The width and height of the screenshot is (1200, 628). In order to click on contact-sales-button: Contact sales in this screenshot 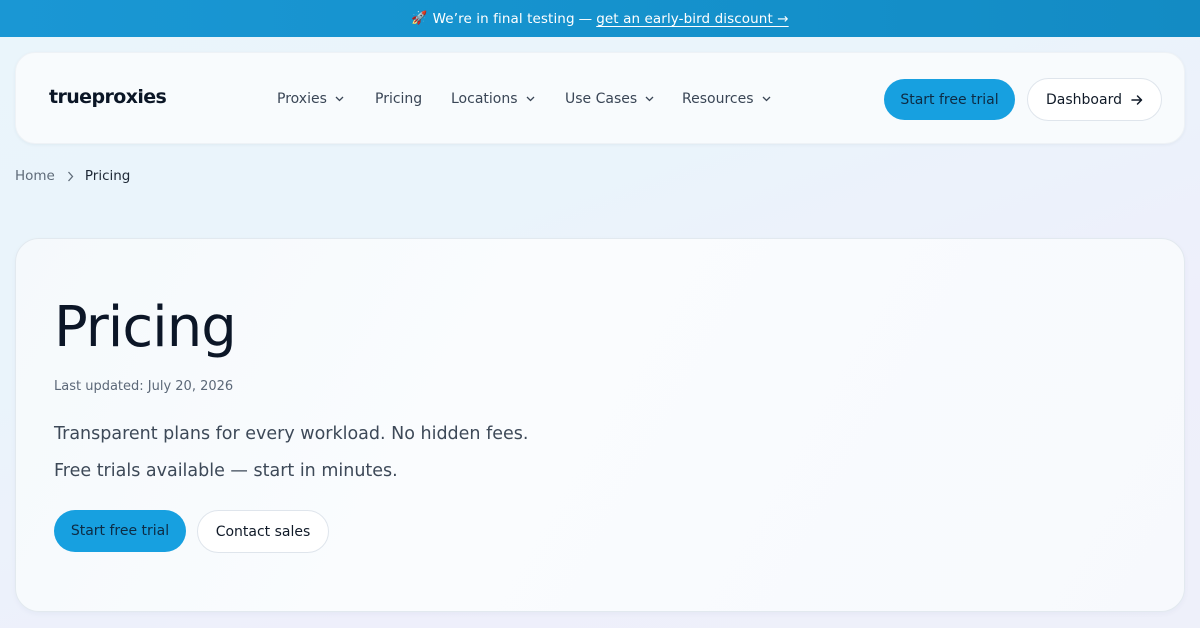, I will do `click(263, 531)`.